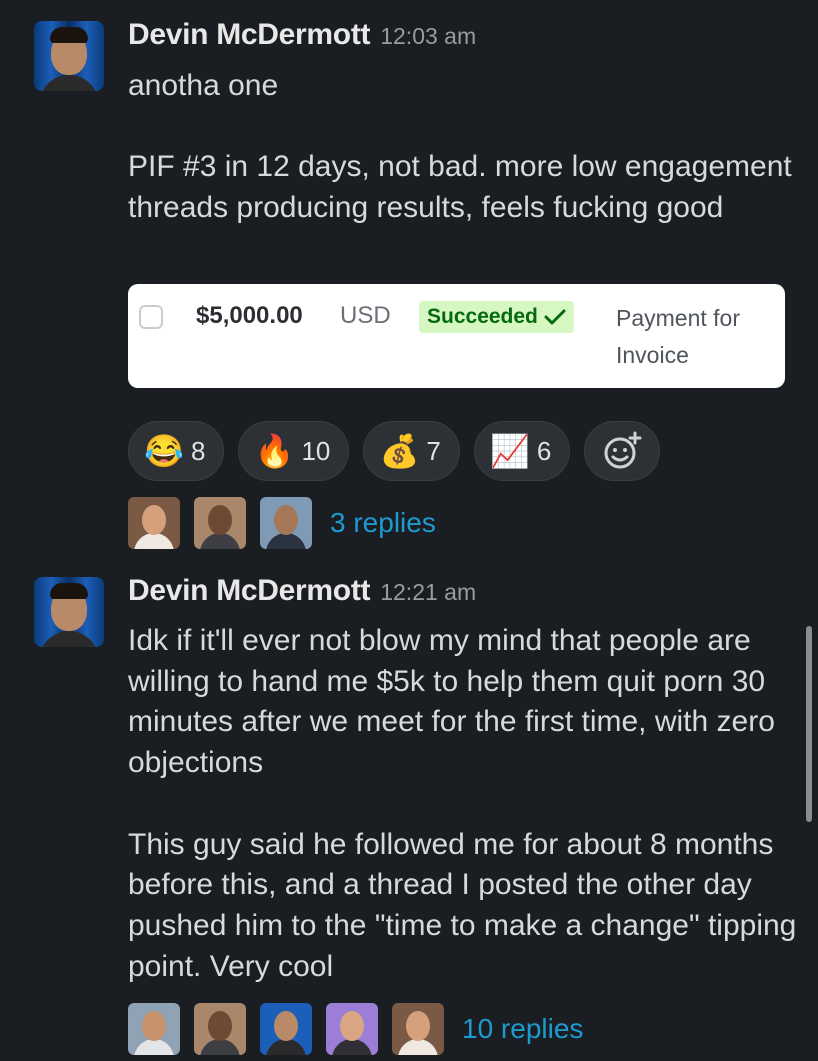 The image size is (818, 1061). I want to click on chart-increasing-emoji-icon: 📈, so click(509, 451).